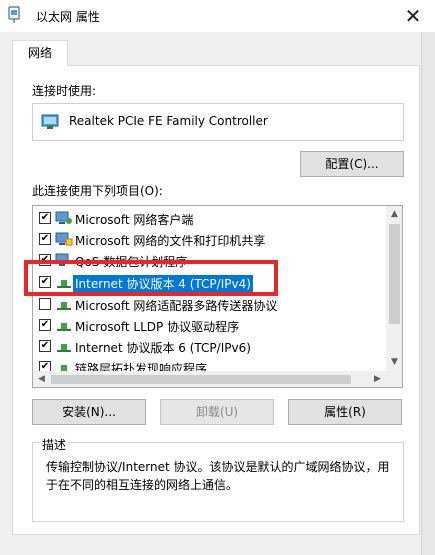 The width and height of the screenshot is (435, 555). What do you see at coordinates (394, 274) in the screenshot?
I see `vertical-scroll-thumb` at bounding box center [394, 274].